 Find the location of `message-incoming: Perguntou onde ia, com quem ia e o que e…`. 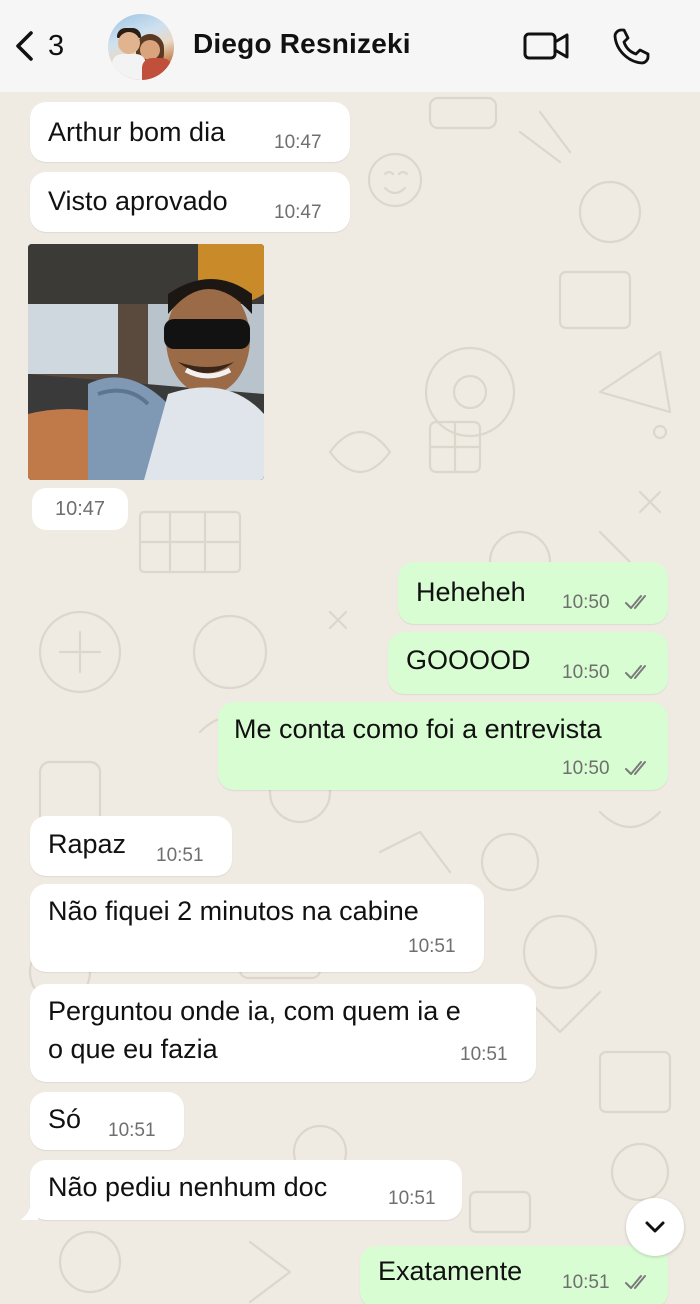

message-incoming: Perguntou onde ia, com quem ia e o que e… is located at coordinates (283, 1033).